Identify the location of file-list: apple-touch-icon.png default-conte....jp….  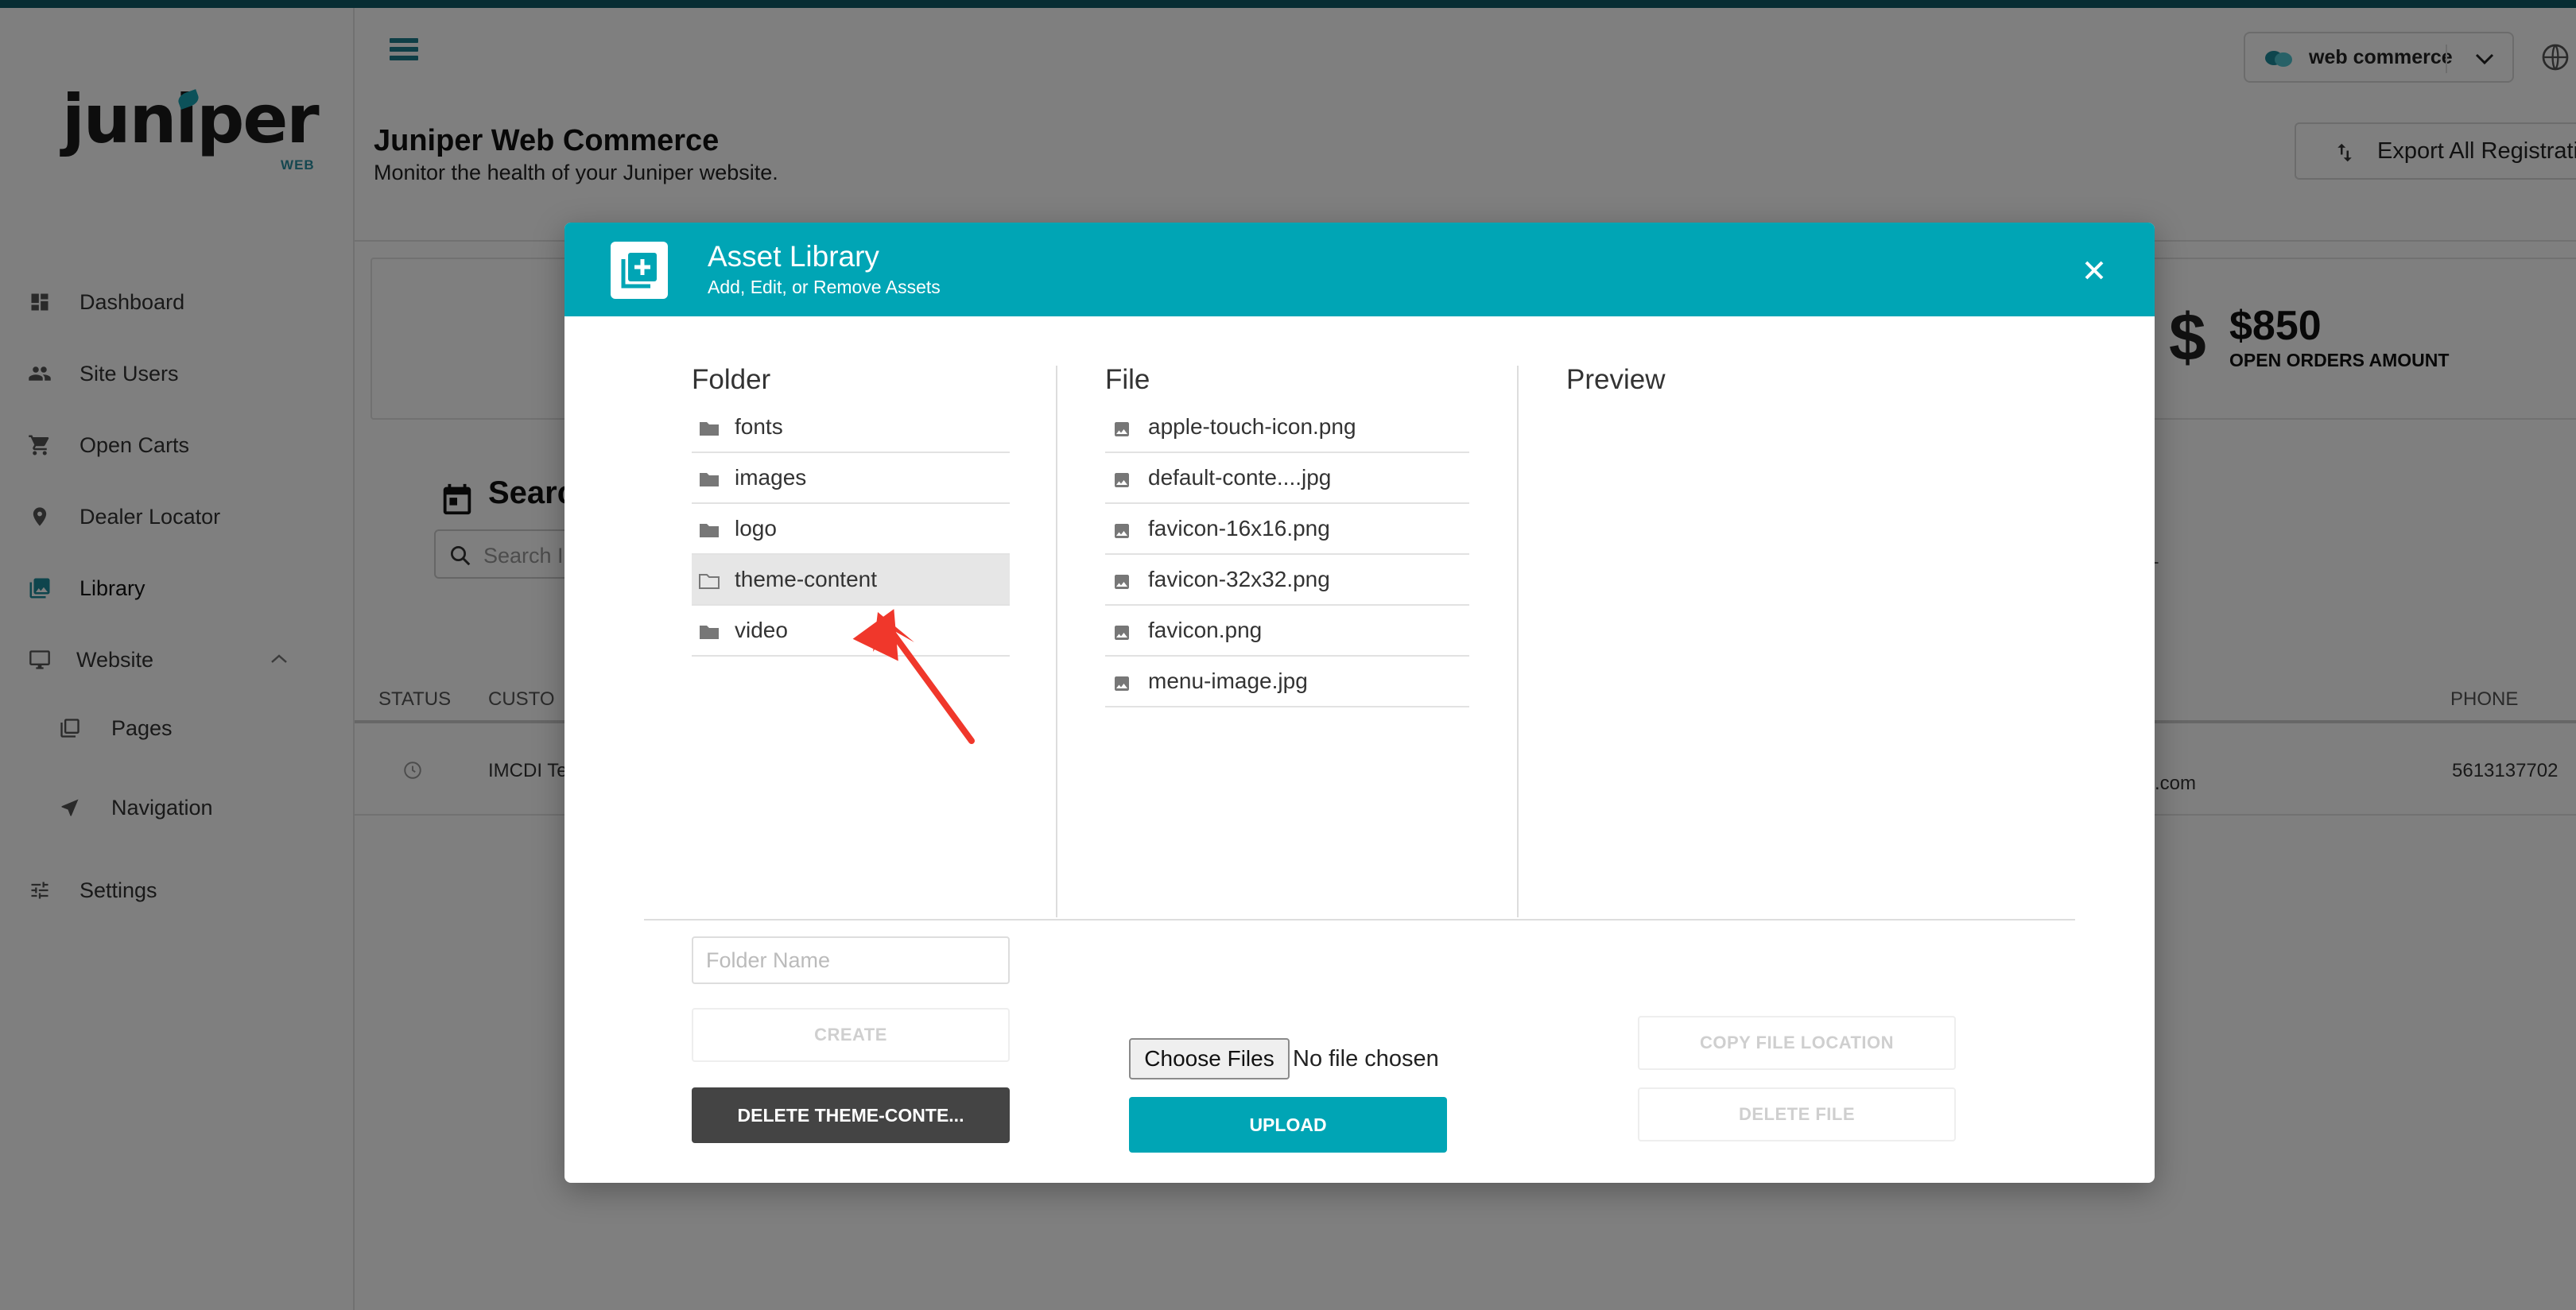
(1287, 554).